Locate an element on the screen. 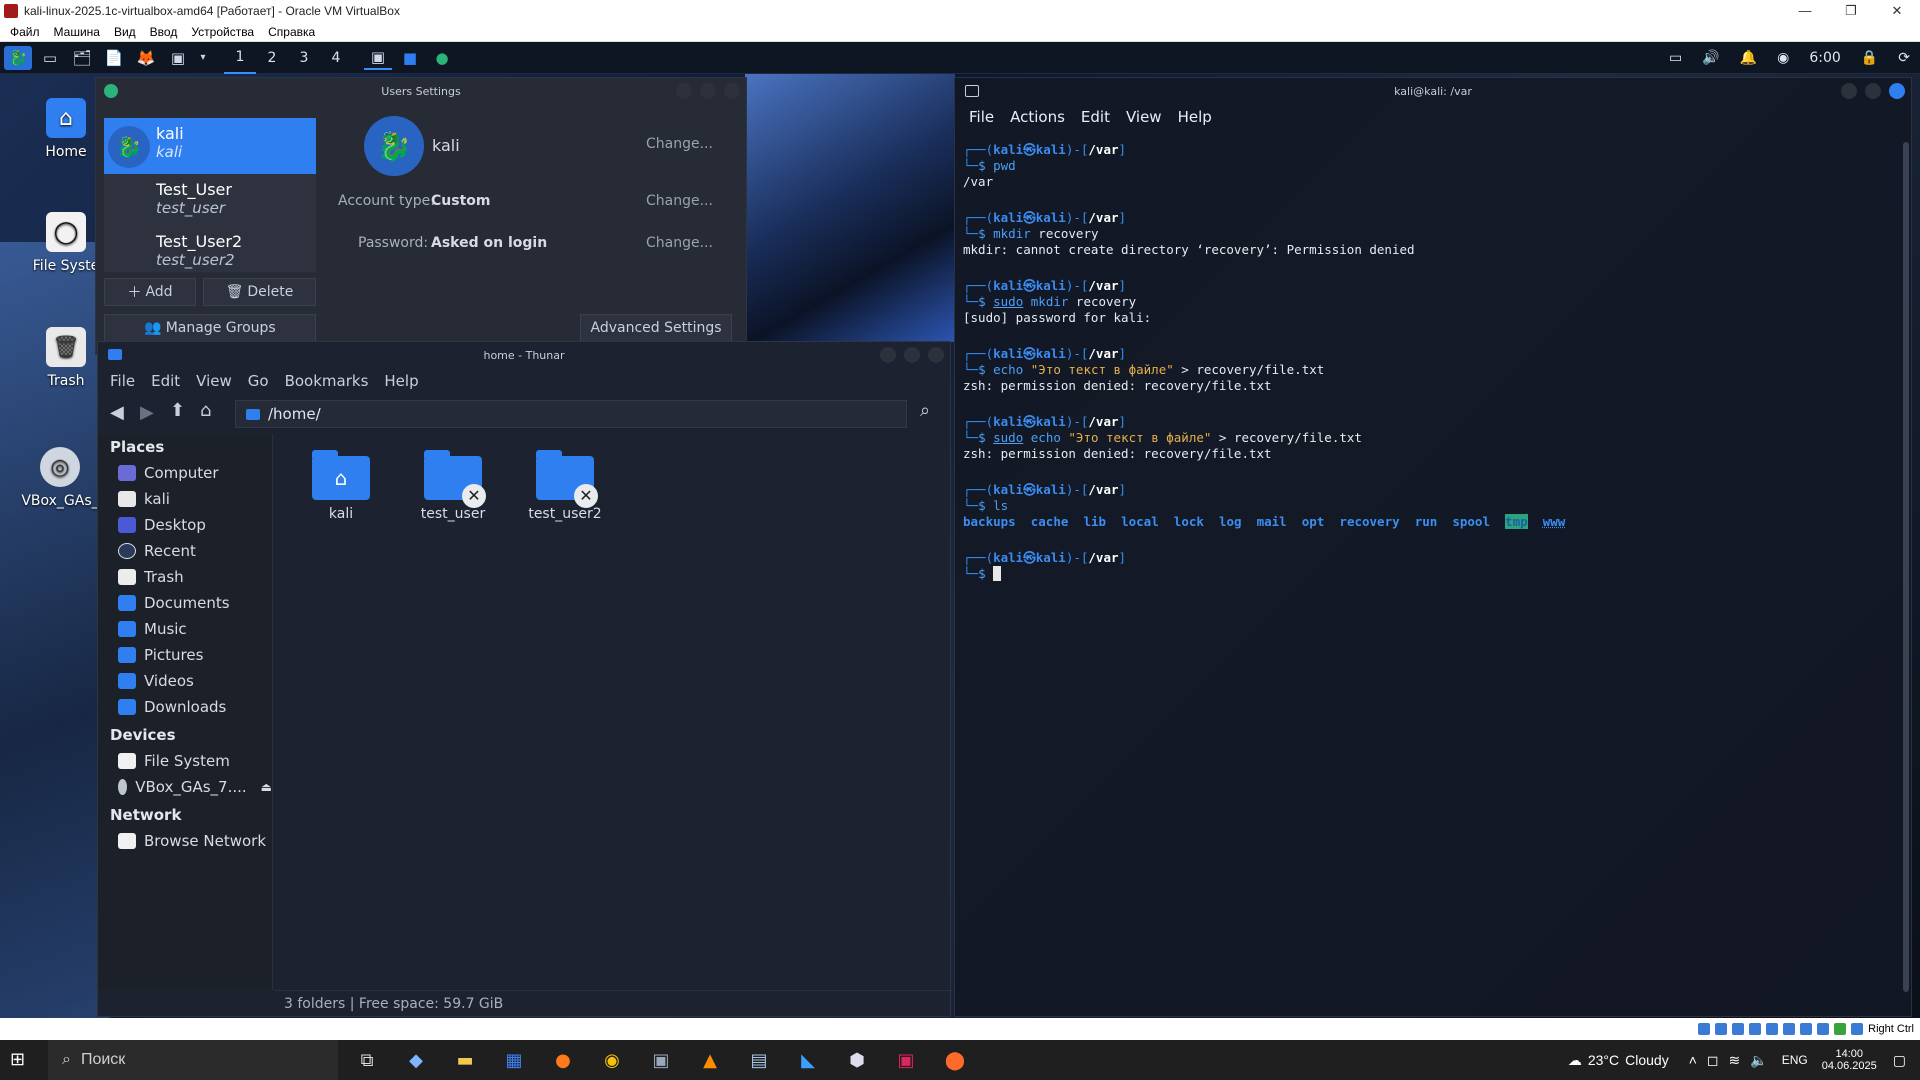 Image resolution: width=1920 pixels, height=1080 pixels. volume-icon: 🔈 is located at coordinates (1758, 1060).